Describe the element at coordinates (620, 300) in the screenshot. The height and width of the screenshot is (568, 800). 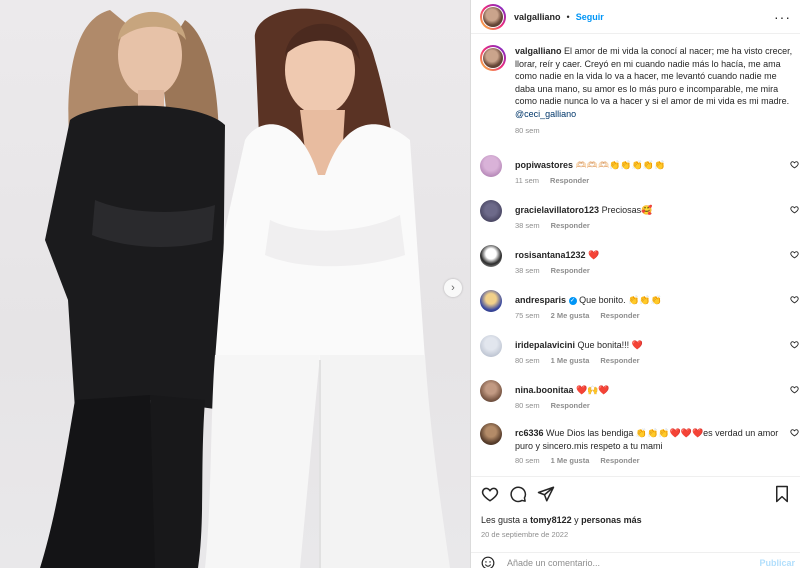
I see `comment-text: Que bonito. 👏👏👏` at that location.